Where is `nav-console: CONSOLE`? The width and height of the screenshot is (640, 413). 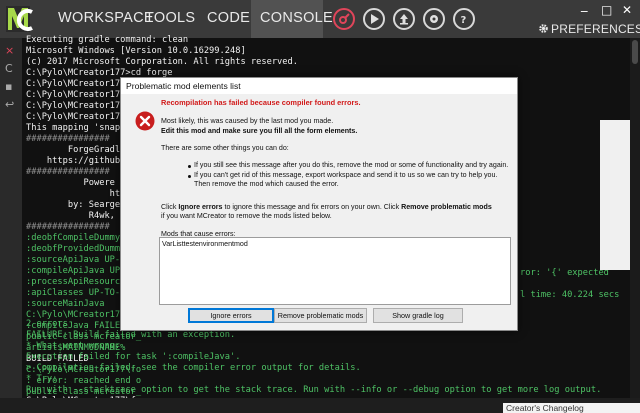 nav-console: CONSOLE is located at coordinates (296, 18).